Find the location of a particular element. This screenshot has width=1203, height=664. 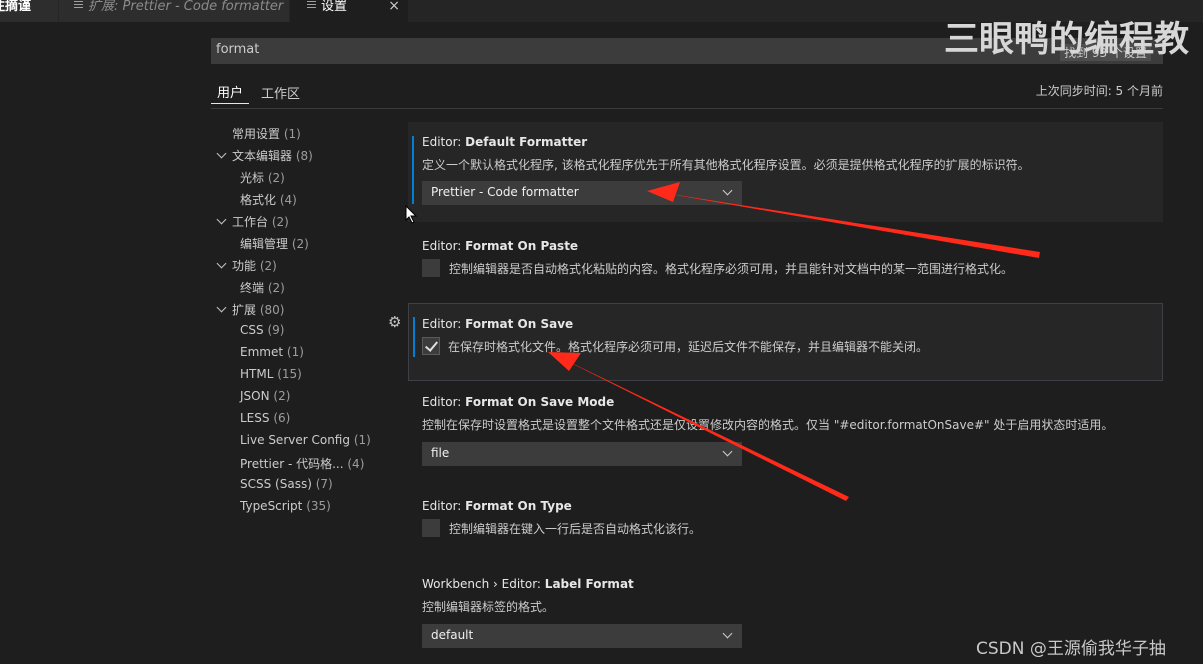

video-watermark: 三眼鸭的编程教 is located at coordinates (1067, 40).